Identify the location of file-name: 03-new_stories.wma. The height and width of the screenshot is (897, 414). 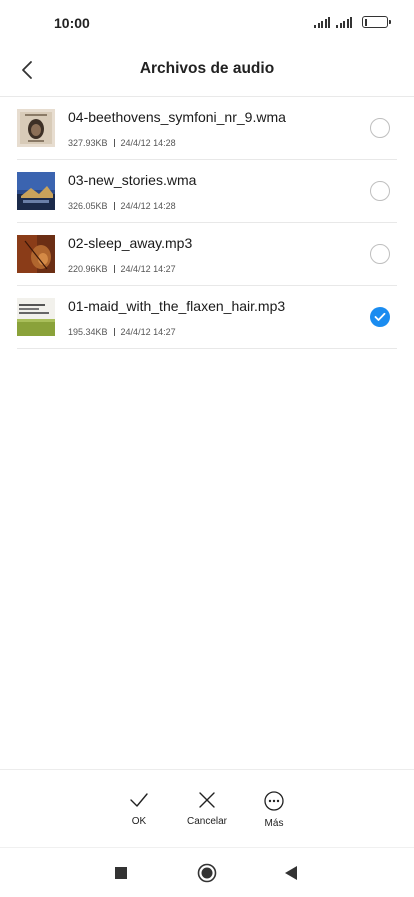
(132, 180).